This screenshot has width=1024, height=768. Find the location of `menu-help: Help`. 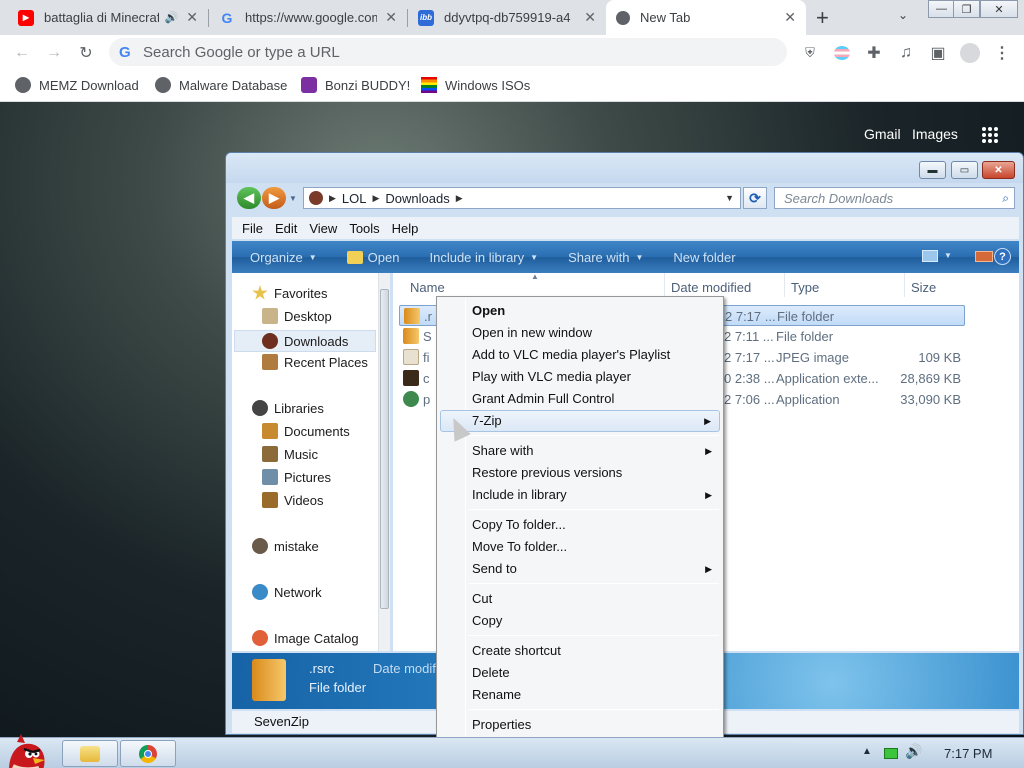

menu-help: Help is located at coordinates (405, 228).